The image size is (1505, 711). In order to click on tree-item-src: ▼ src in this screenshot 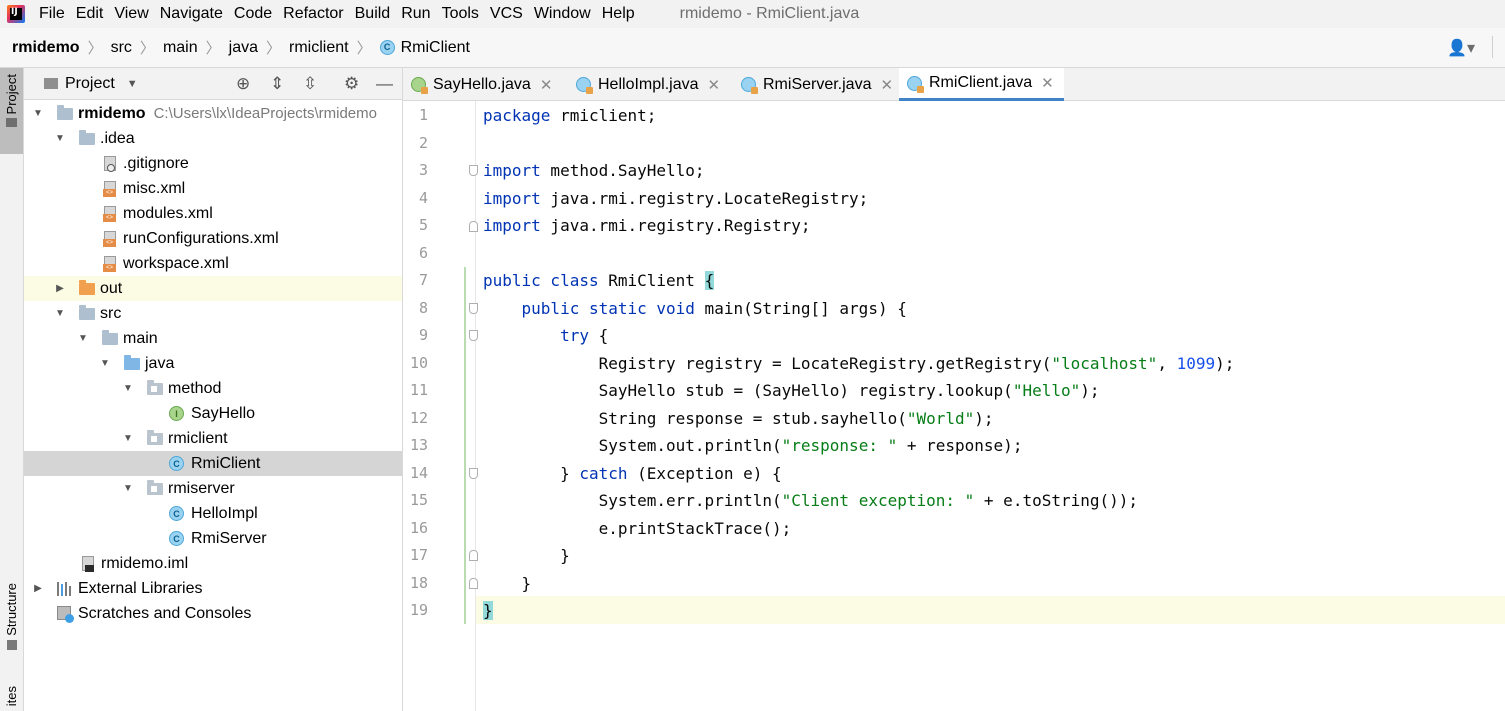, I will do `click(213, 313)`.